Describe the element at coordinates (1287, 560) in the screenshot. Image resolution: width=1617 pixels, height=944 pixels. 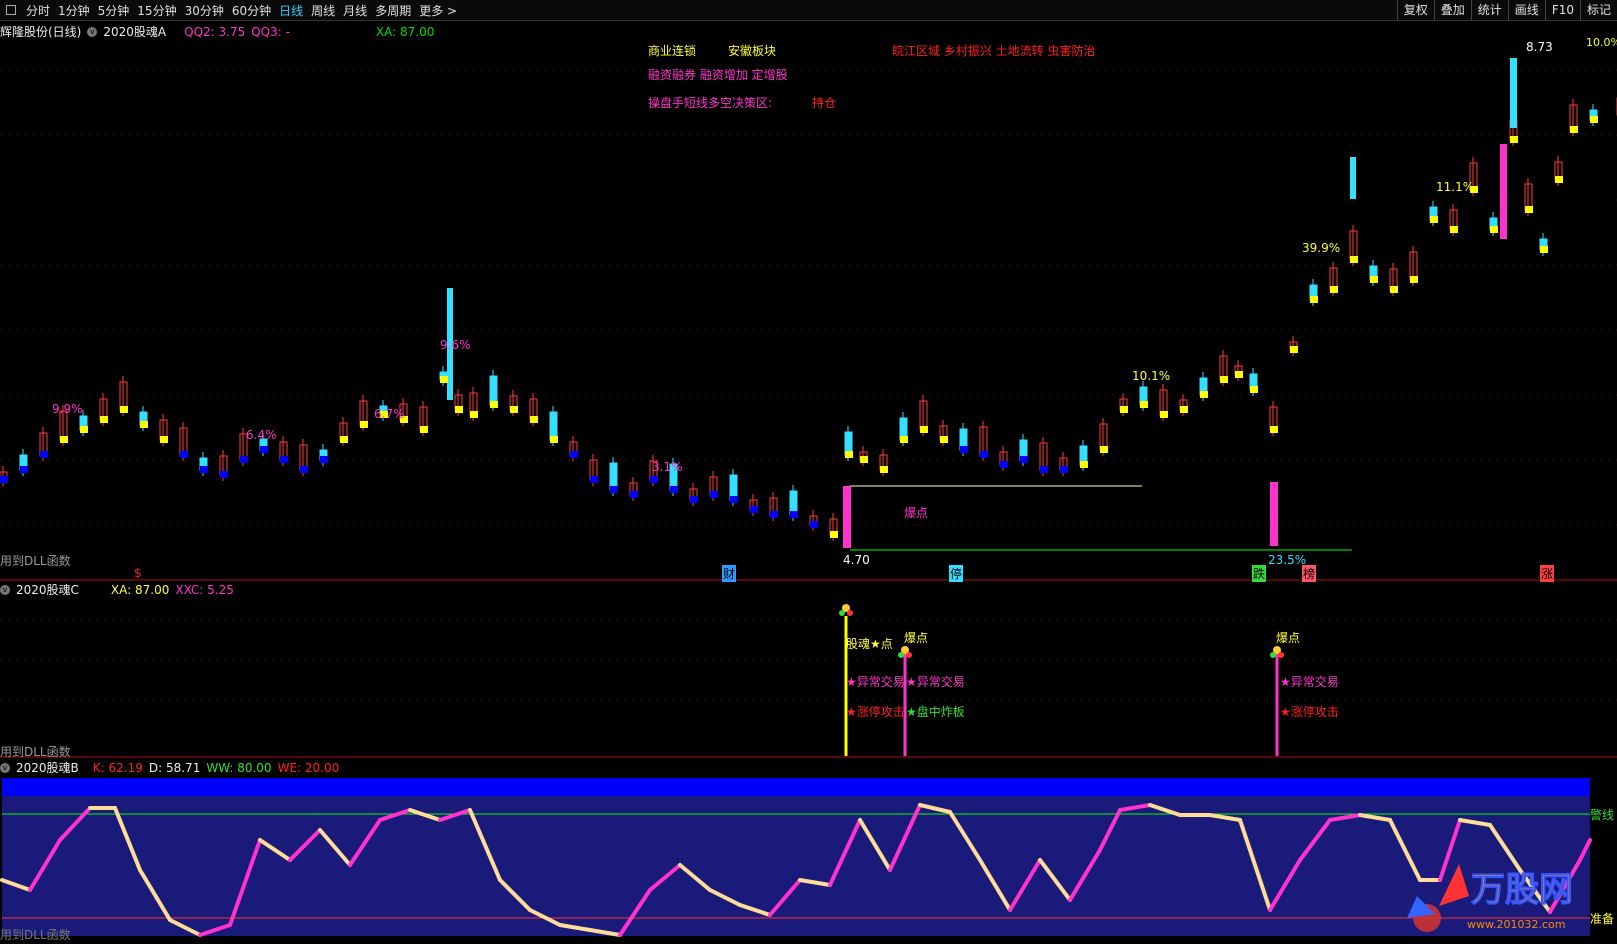
I see `pct-label: 23.5%` at that location.